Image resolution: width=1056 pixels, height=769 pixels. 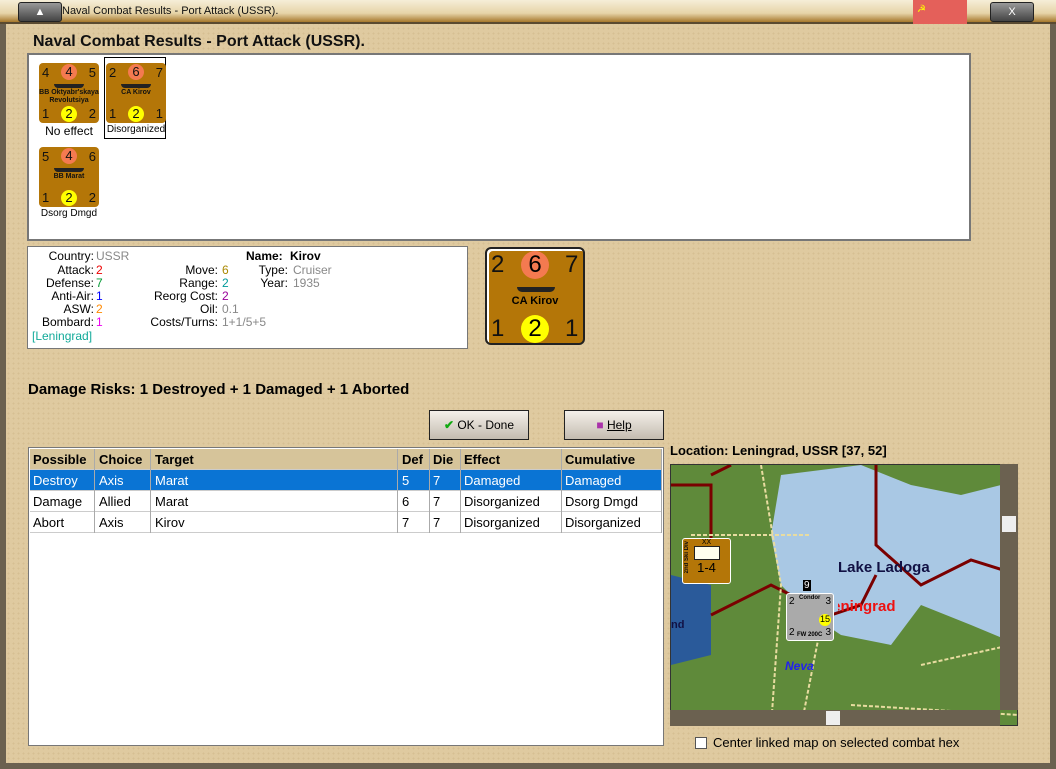 I want to click on lake-label: Lake Ladoga, so click(x=884, y=567).